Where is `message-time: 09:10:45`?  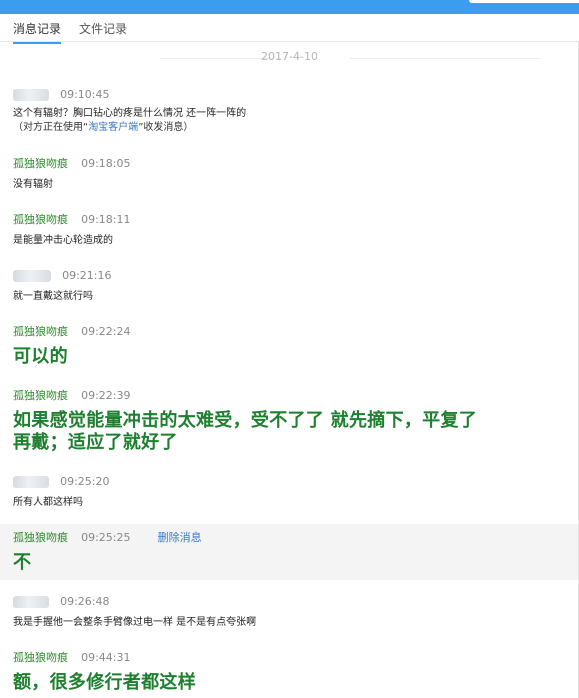
message-time: 09:10:45 is located at coordinates (85, 94).